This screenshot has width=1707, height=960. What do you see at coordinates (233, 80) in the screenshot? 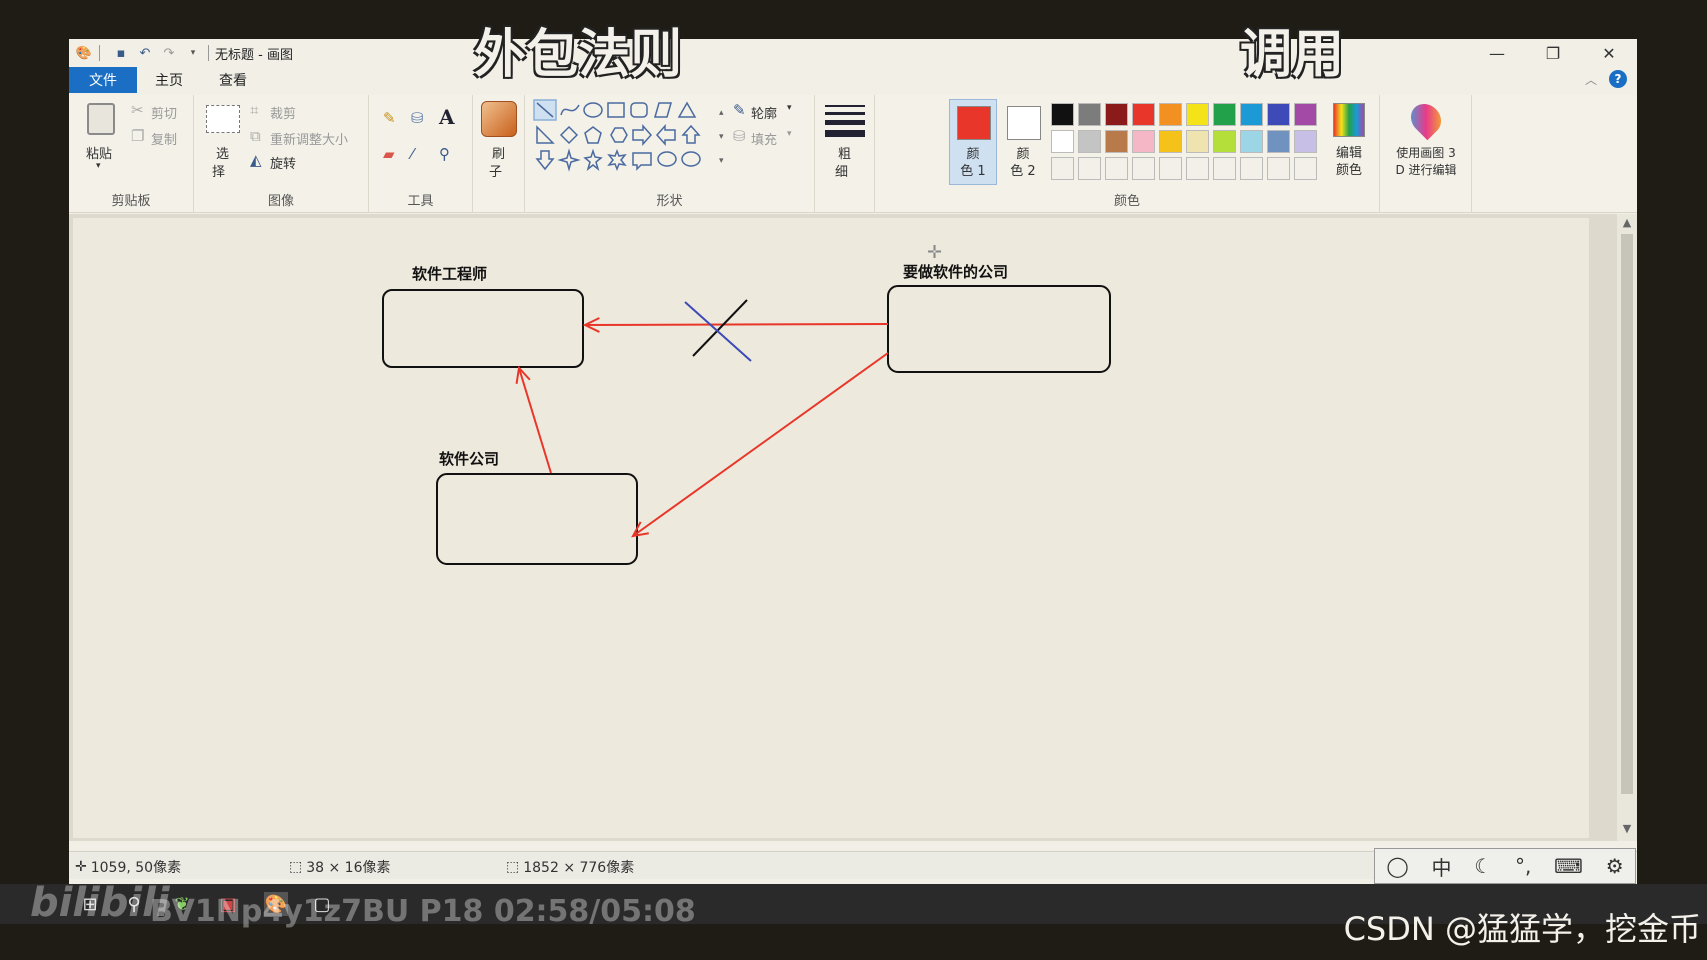
I see `tab-view: 查看` at bounding box center [233, 80].